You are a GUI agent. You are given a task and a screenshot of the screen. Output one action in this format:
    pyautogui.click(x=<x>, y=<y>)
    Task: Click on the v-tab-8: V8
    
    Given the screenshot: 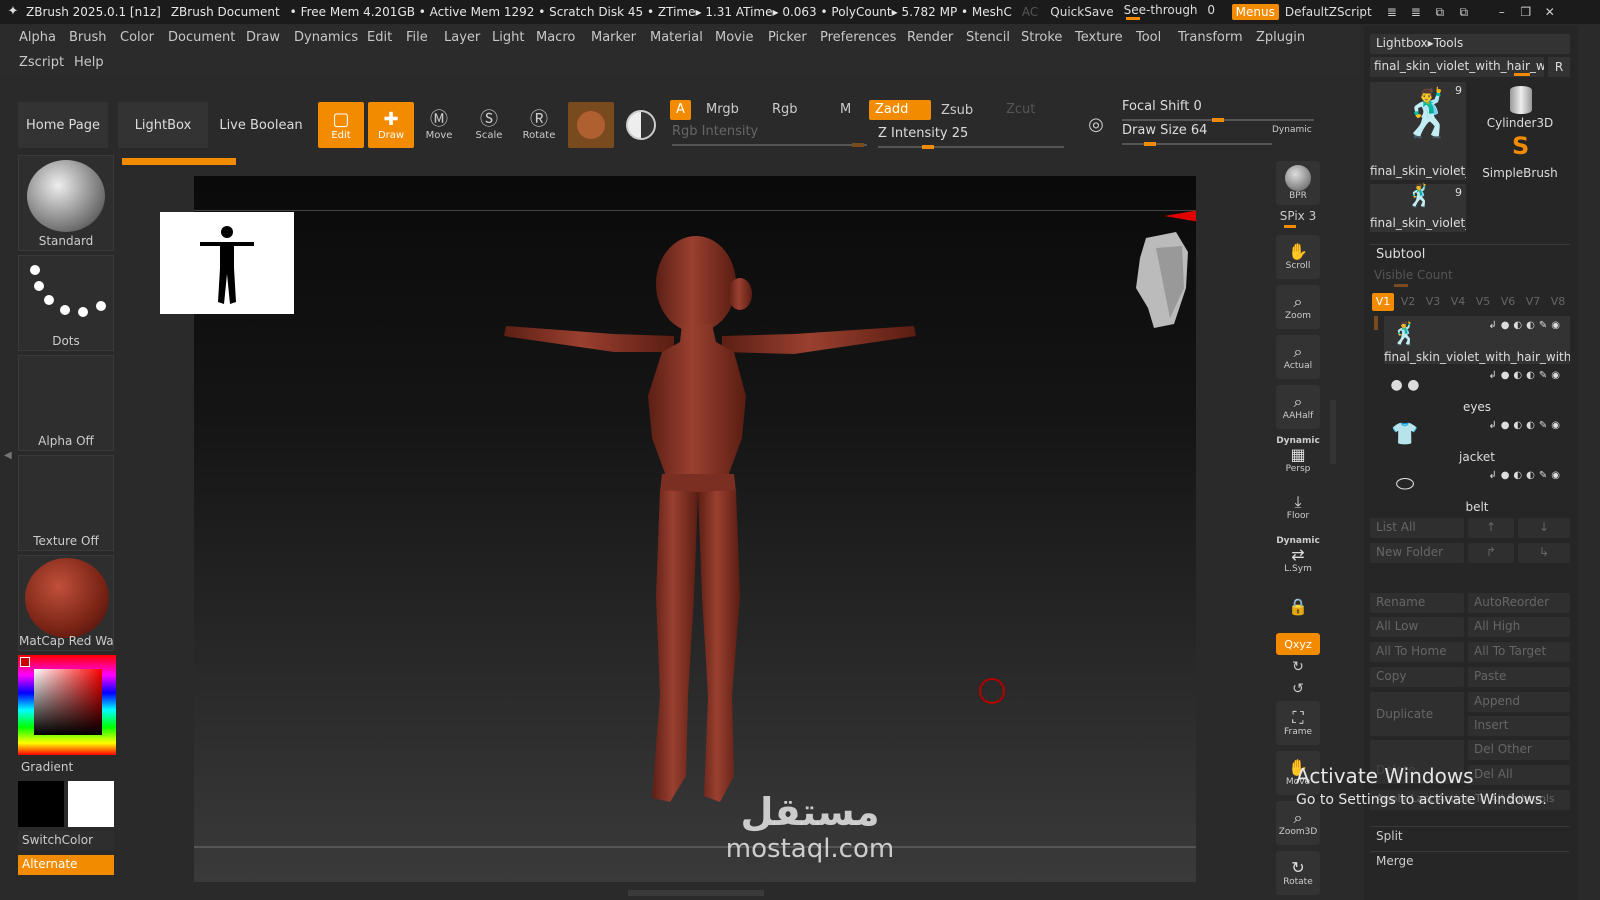 What is the action you would take?
    pyautogui.click(x=1558, y=302)
    